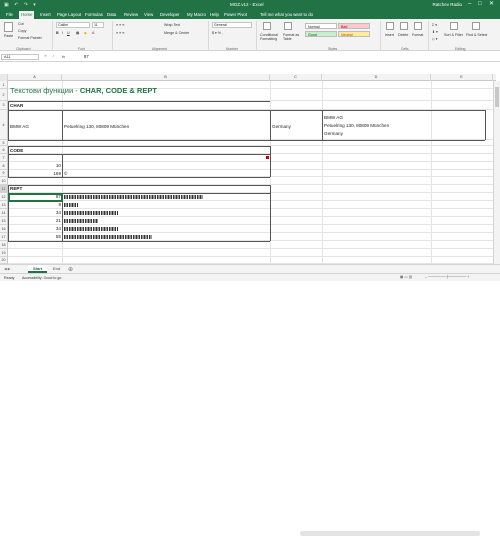  Describe the element at coordinates (497, 97) in the screenshot. I see `vertical-scroll-thumb` at that location.